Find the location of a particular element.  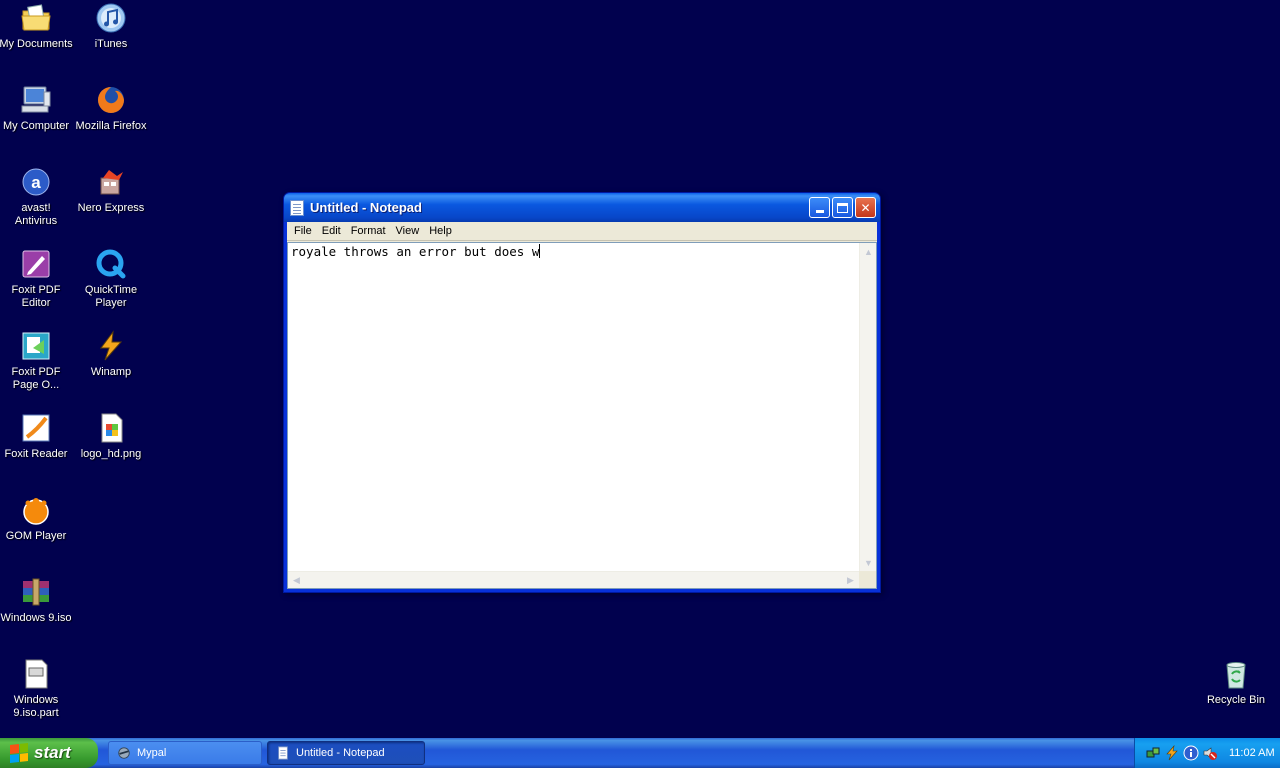

winamp-icon is located at coordinates (111, 345).